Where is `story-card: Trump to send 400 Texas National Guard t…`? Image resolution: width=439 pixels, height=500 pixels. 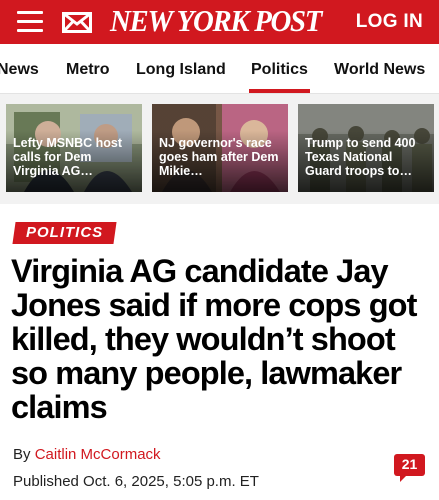
story-card: Trump to send 400 Texas National Guard t… is located at coordinates (366, 148).